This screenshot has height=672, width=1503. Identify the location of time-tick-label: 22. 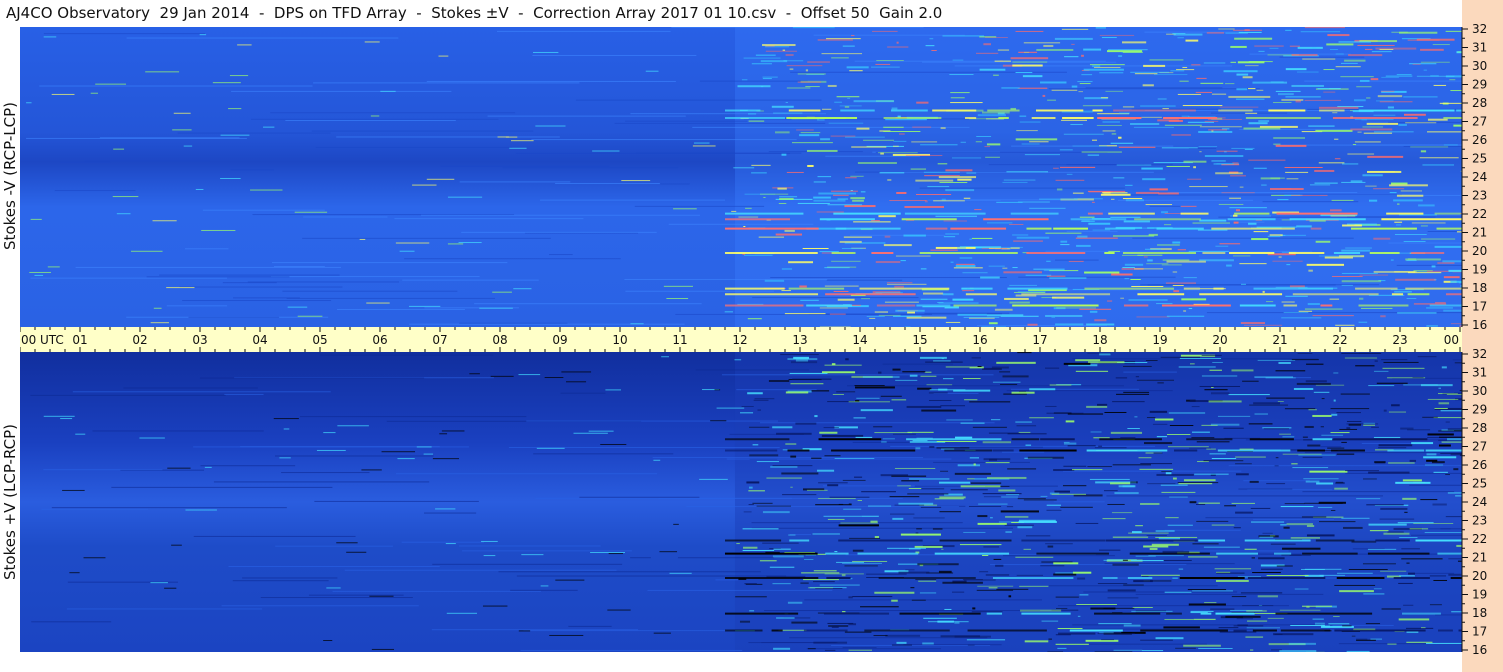
(1339, 340).